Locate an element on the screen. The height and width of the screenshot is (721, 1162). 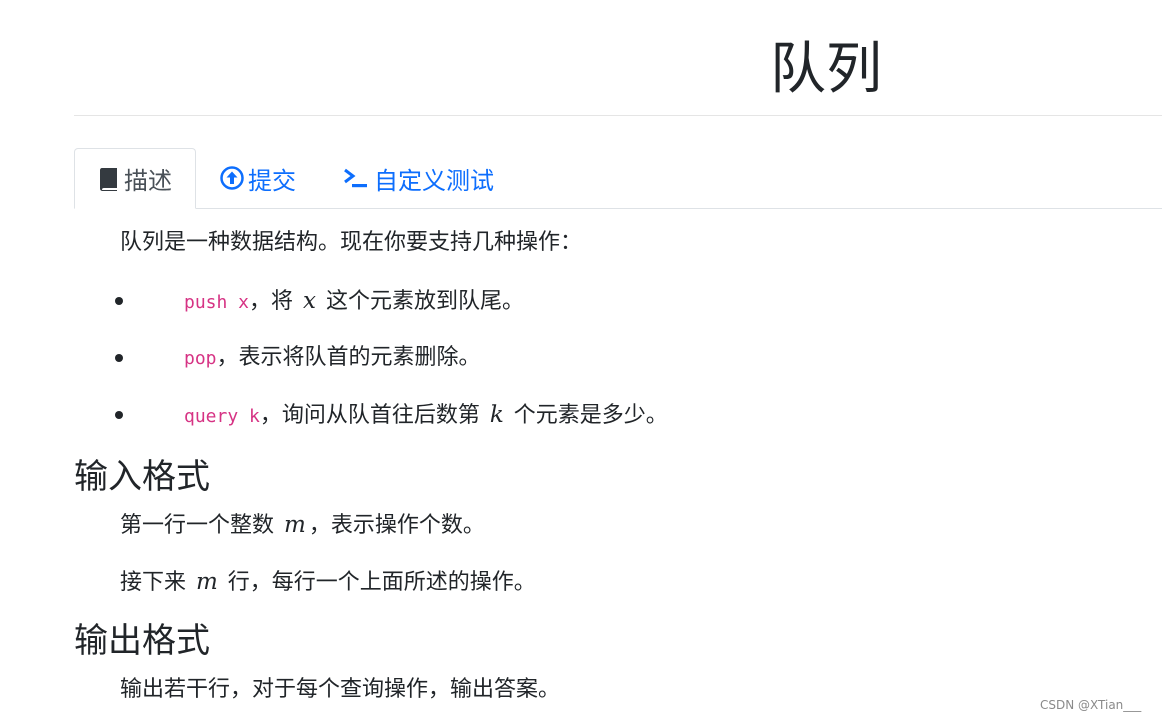
text-fragment: ，询问从队首往后数第 is located at coordinates (373, 415).